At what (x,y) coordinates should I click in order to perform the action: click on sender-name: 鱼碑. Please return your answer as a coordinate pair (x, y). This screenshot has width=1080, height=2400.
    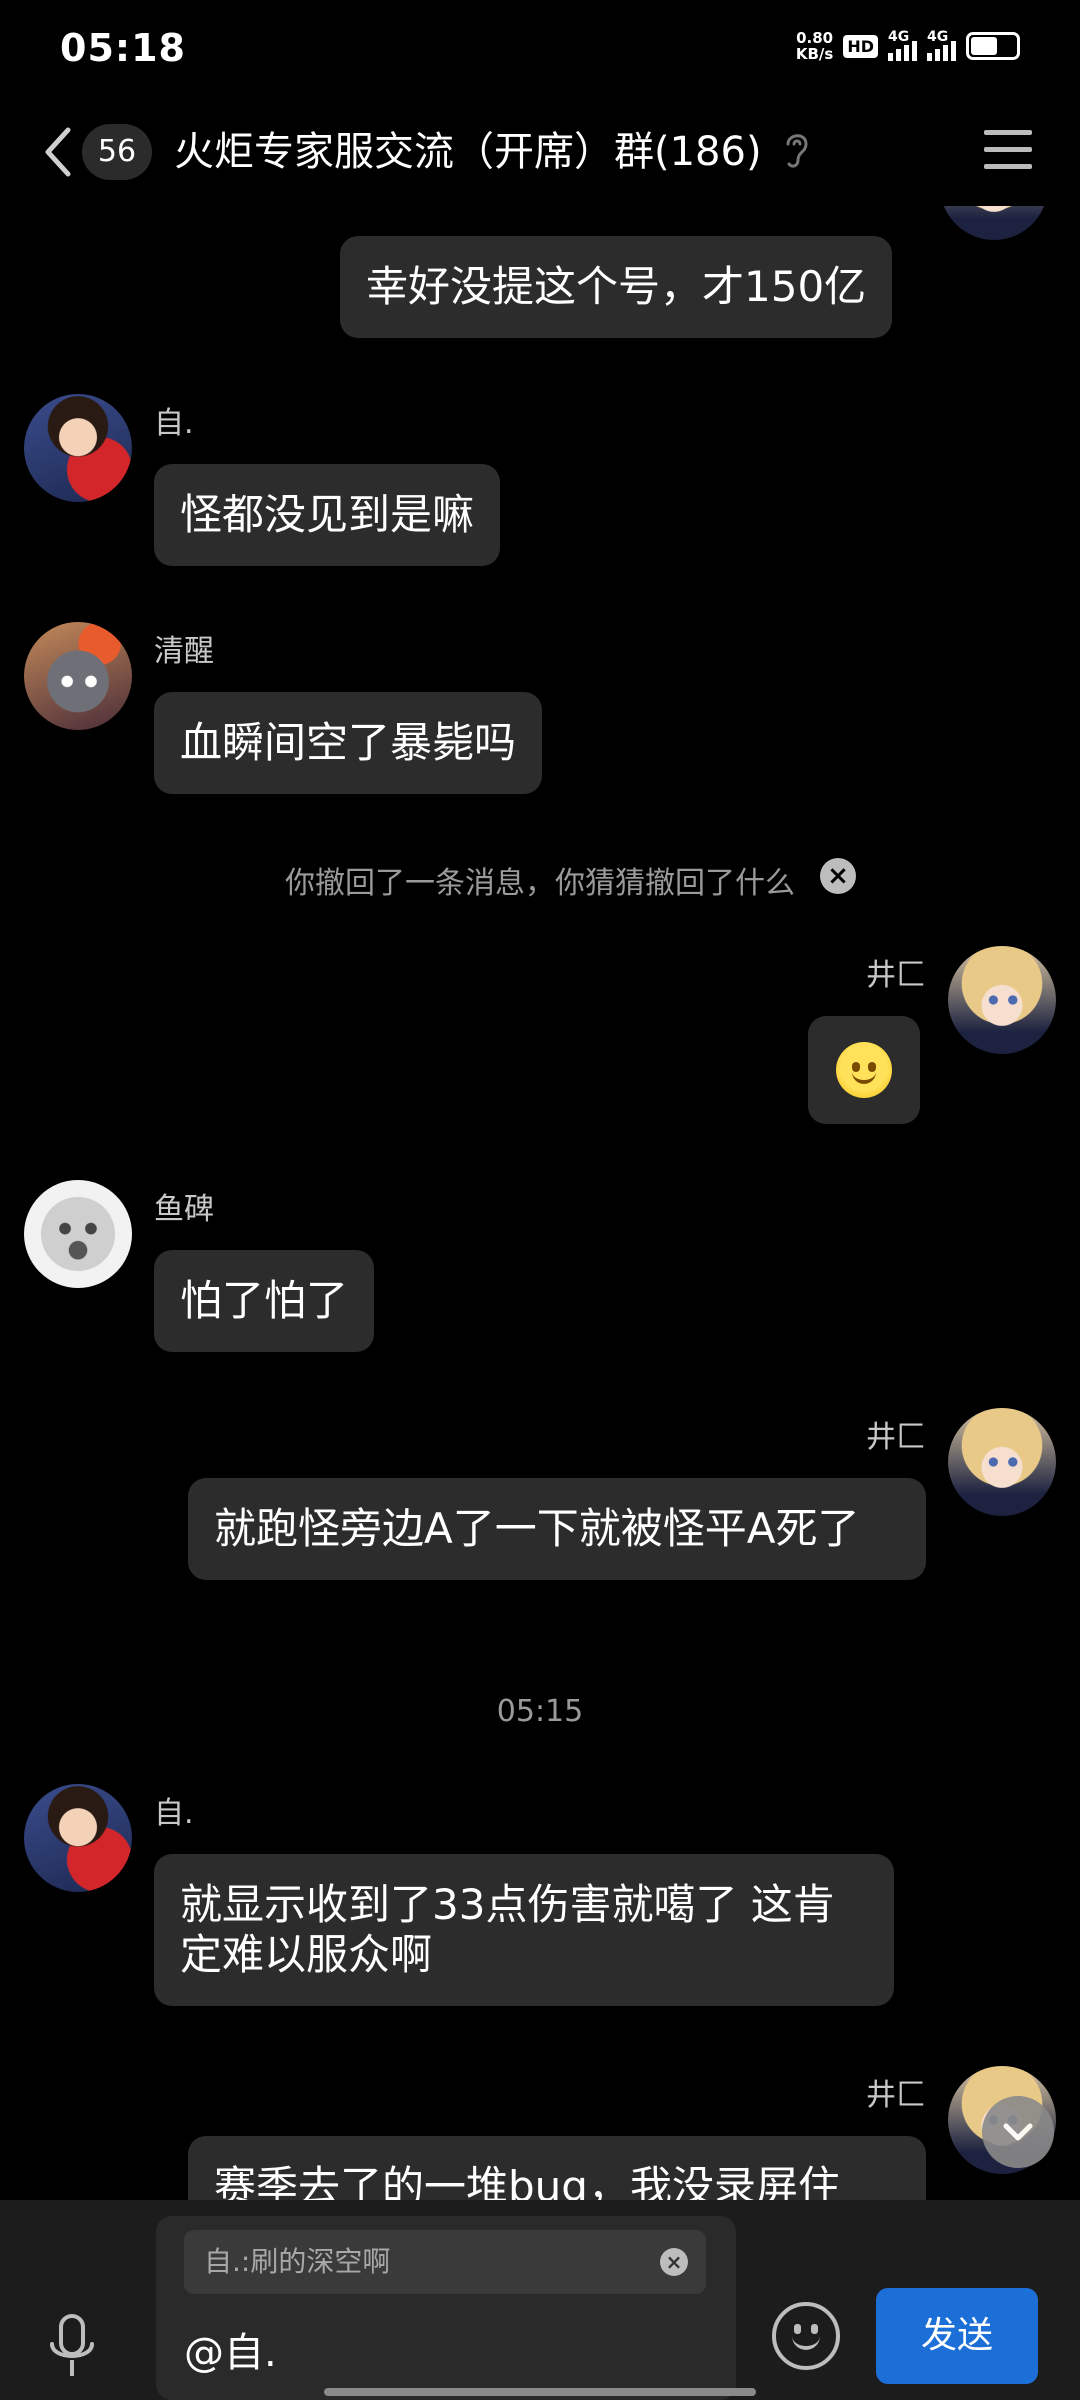
    Looking at the image, I should click on (184, 1209).